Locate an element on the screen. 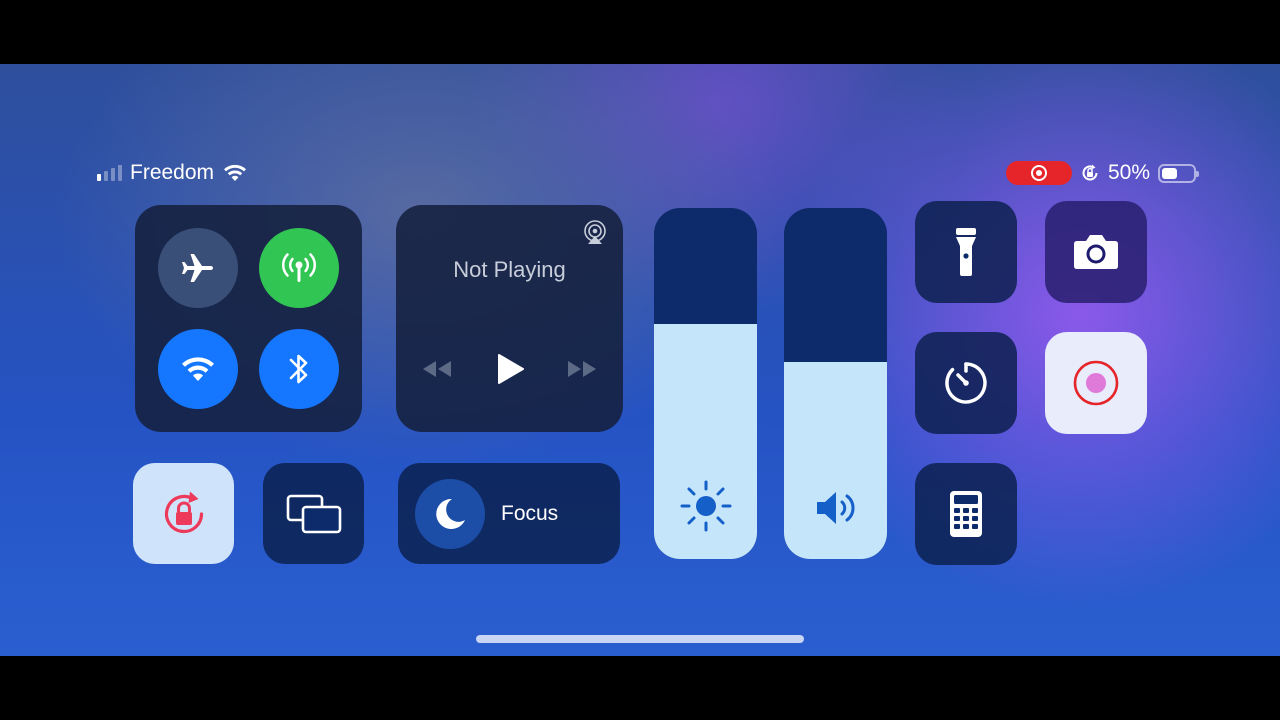  fast-forward-icon is located at coordinates (582, 369).